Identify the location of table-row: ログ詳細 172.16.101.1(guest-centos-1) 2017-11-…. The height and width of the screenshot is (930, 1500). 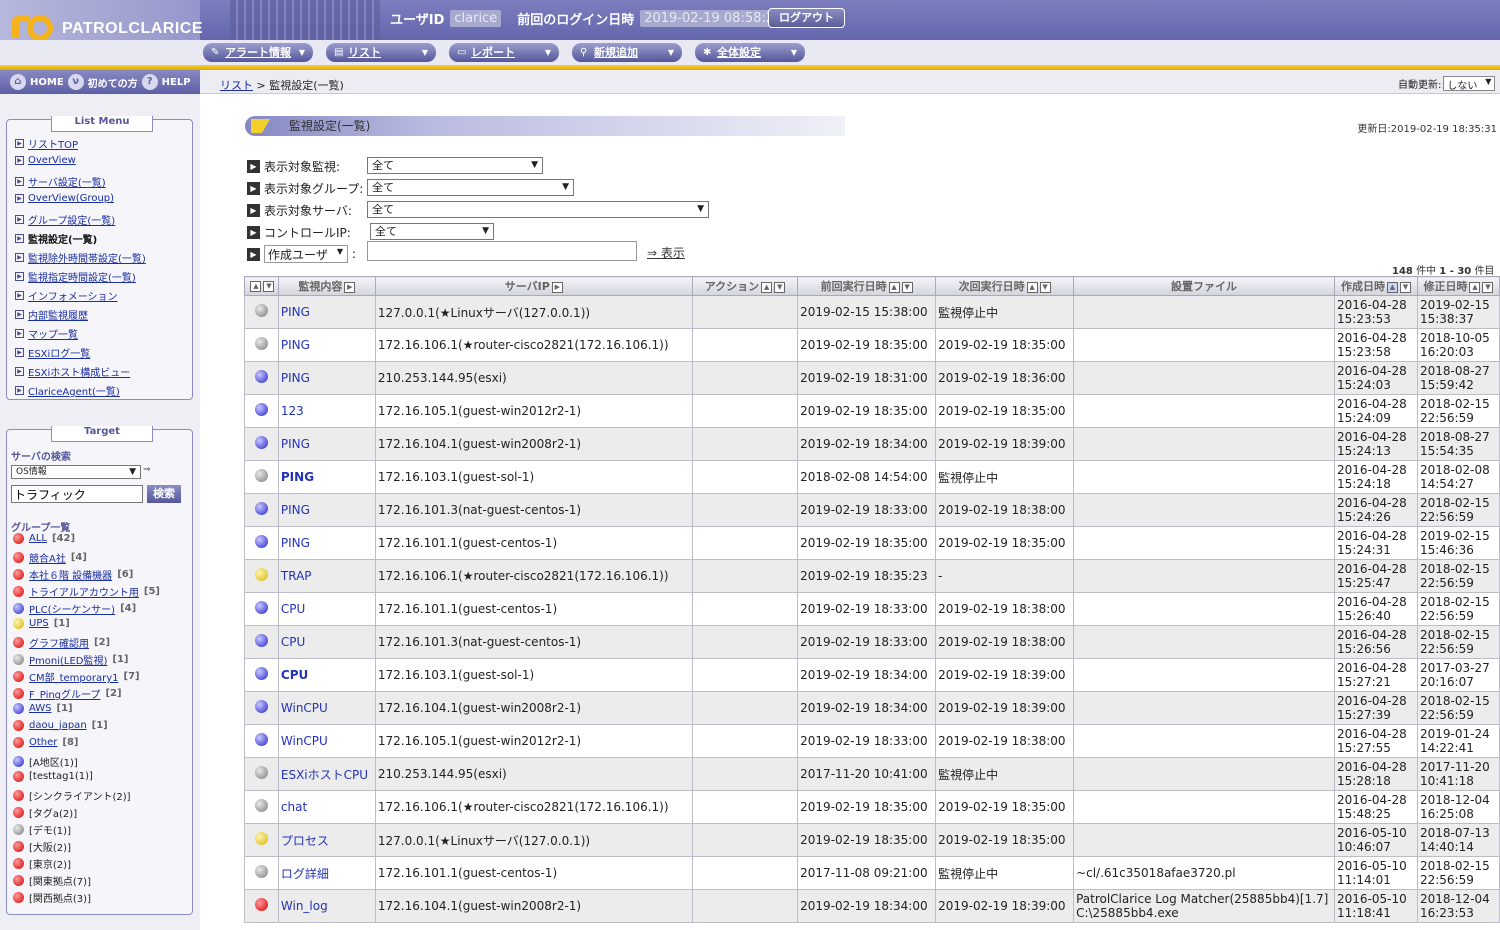
(872, 873).